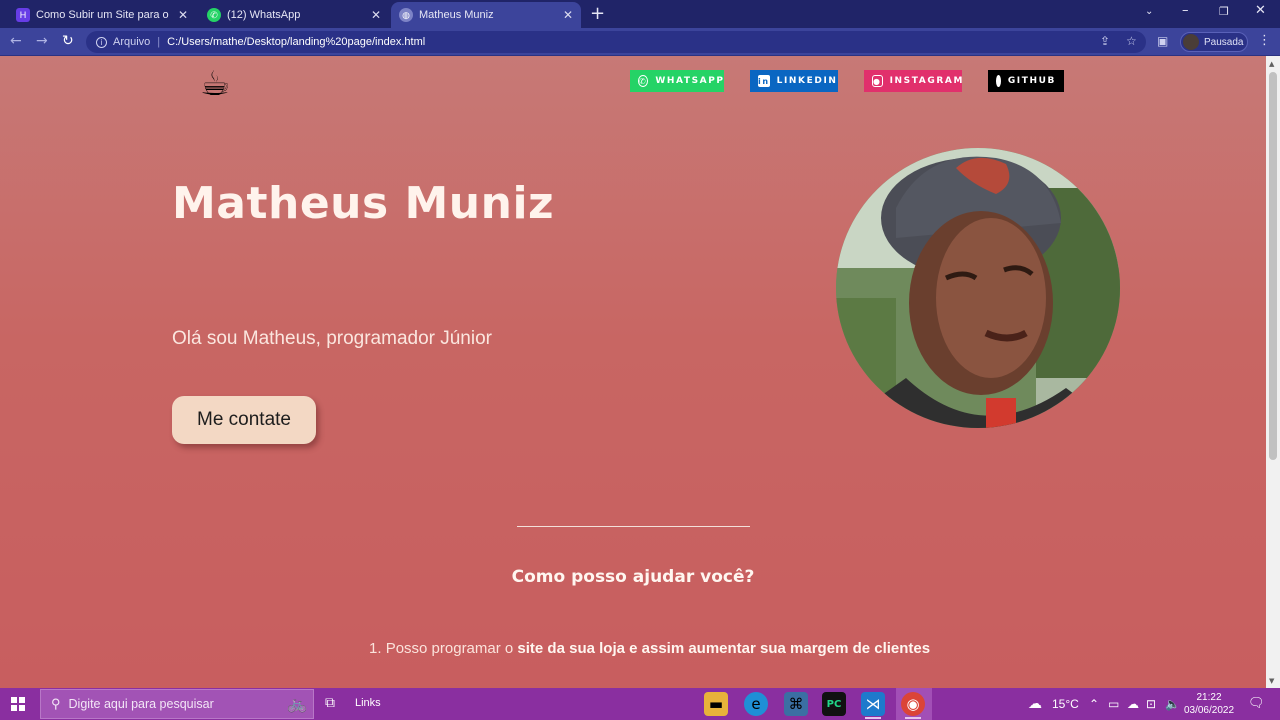  What do you see at coordinates (927, 81) in the screenshot?
I see `instagram-label: INSTAGRAM` at bounding box center [927, 81].